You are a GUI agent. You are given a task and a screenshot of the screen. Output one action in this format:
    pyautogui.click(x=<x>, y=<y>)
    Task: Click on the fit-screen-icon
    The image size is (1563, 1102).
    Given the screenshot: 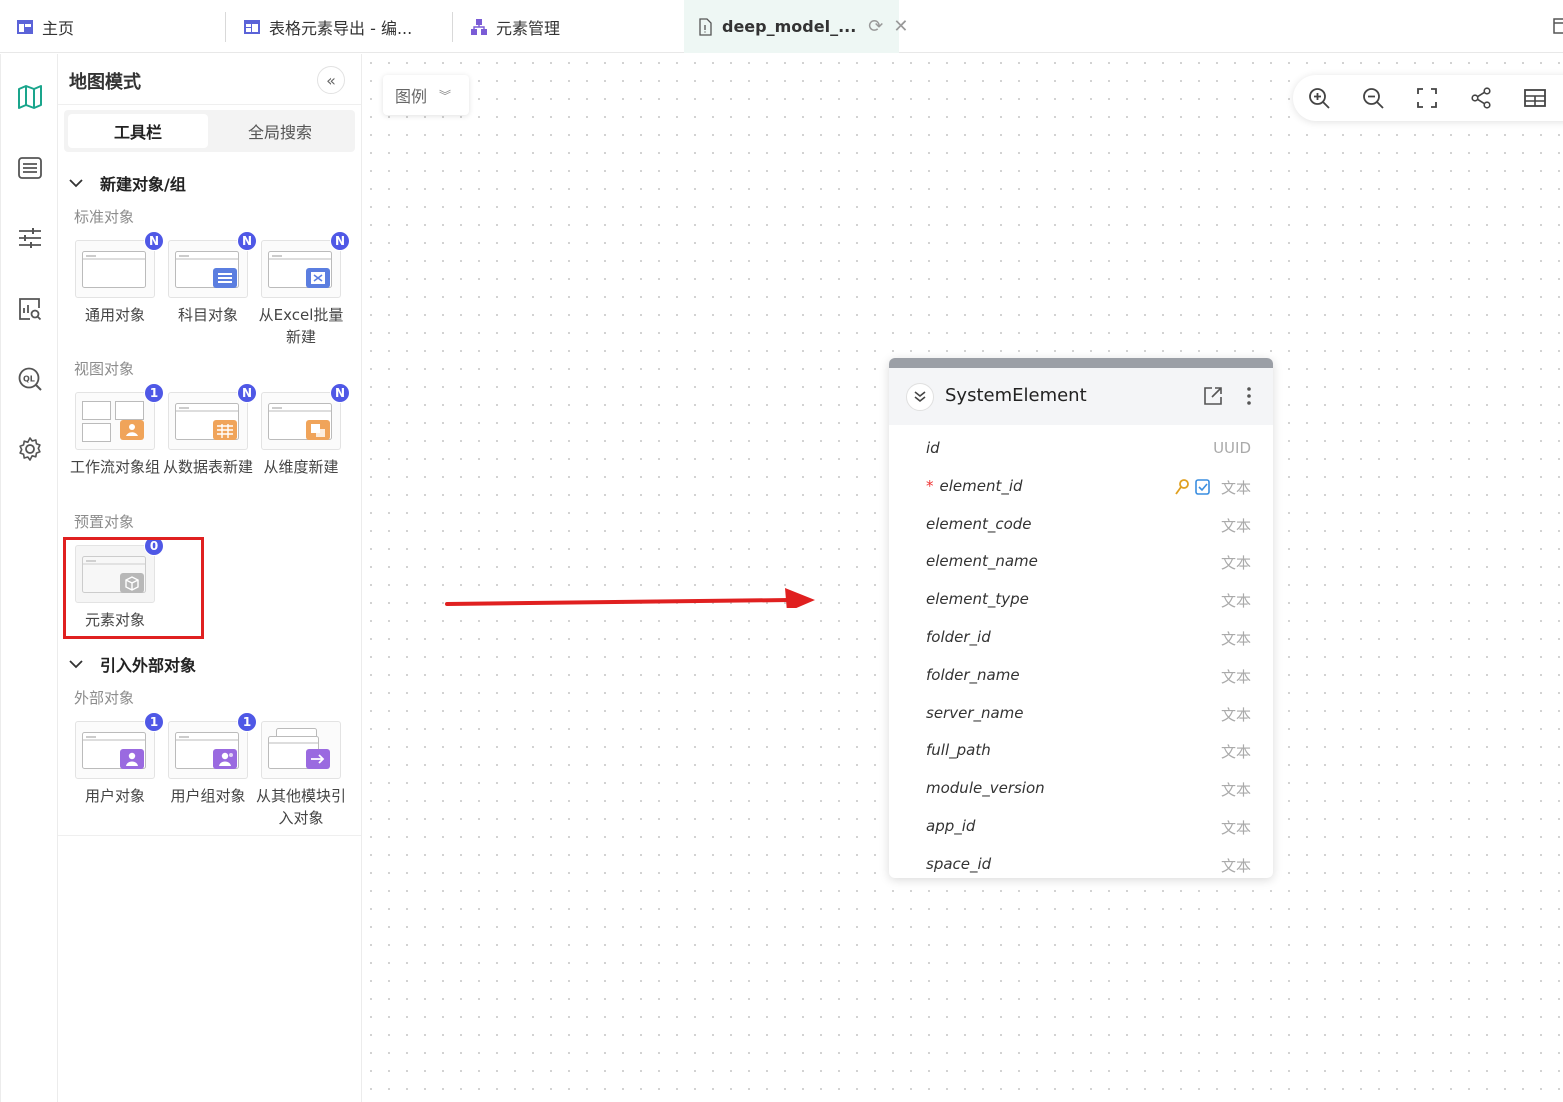 What is the action you would take?
    pyautogui.click(x=1427, y=98)
    